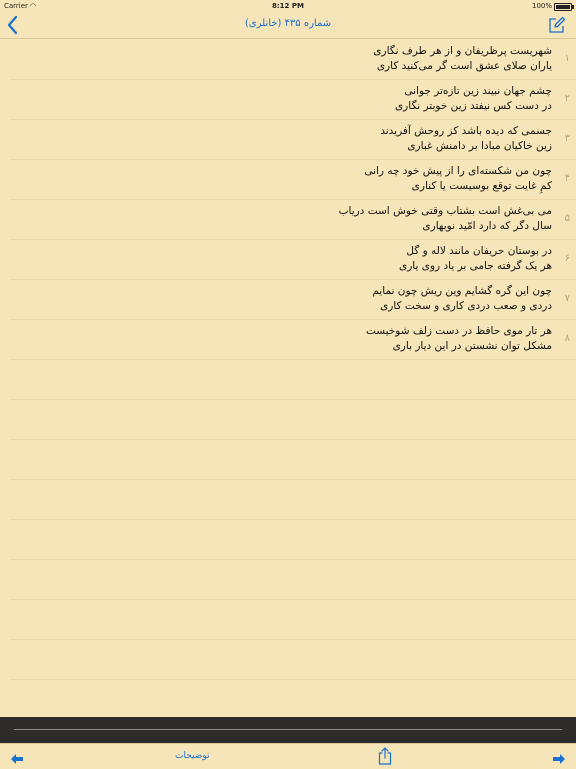 The height and width of the screenshot is (769, 576). Describe the element at coordinates (567, 178) in the screenshot. I see `verse-number: ۴` at that location.